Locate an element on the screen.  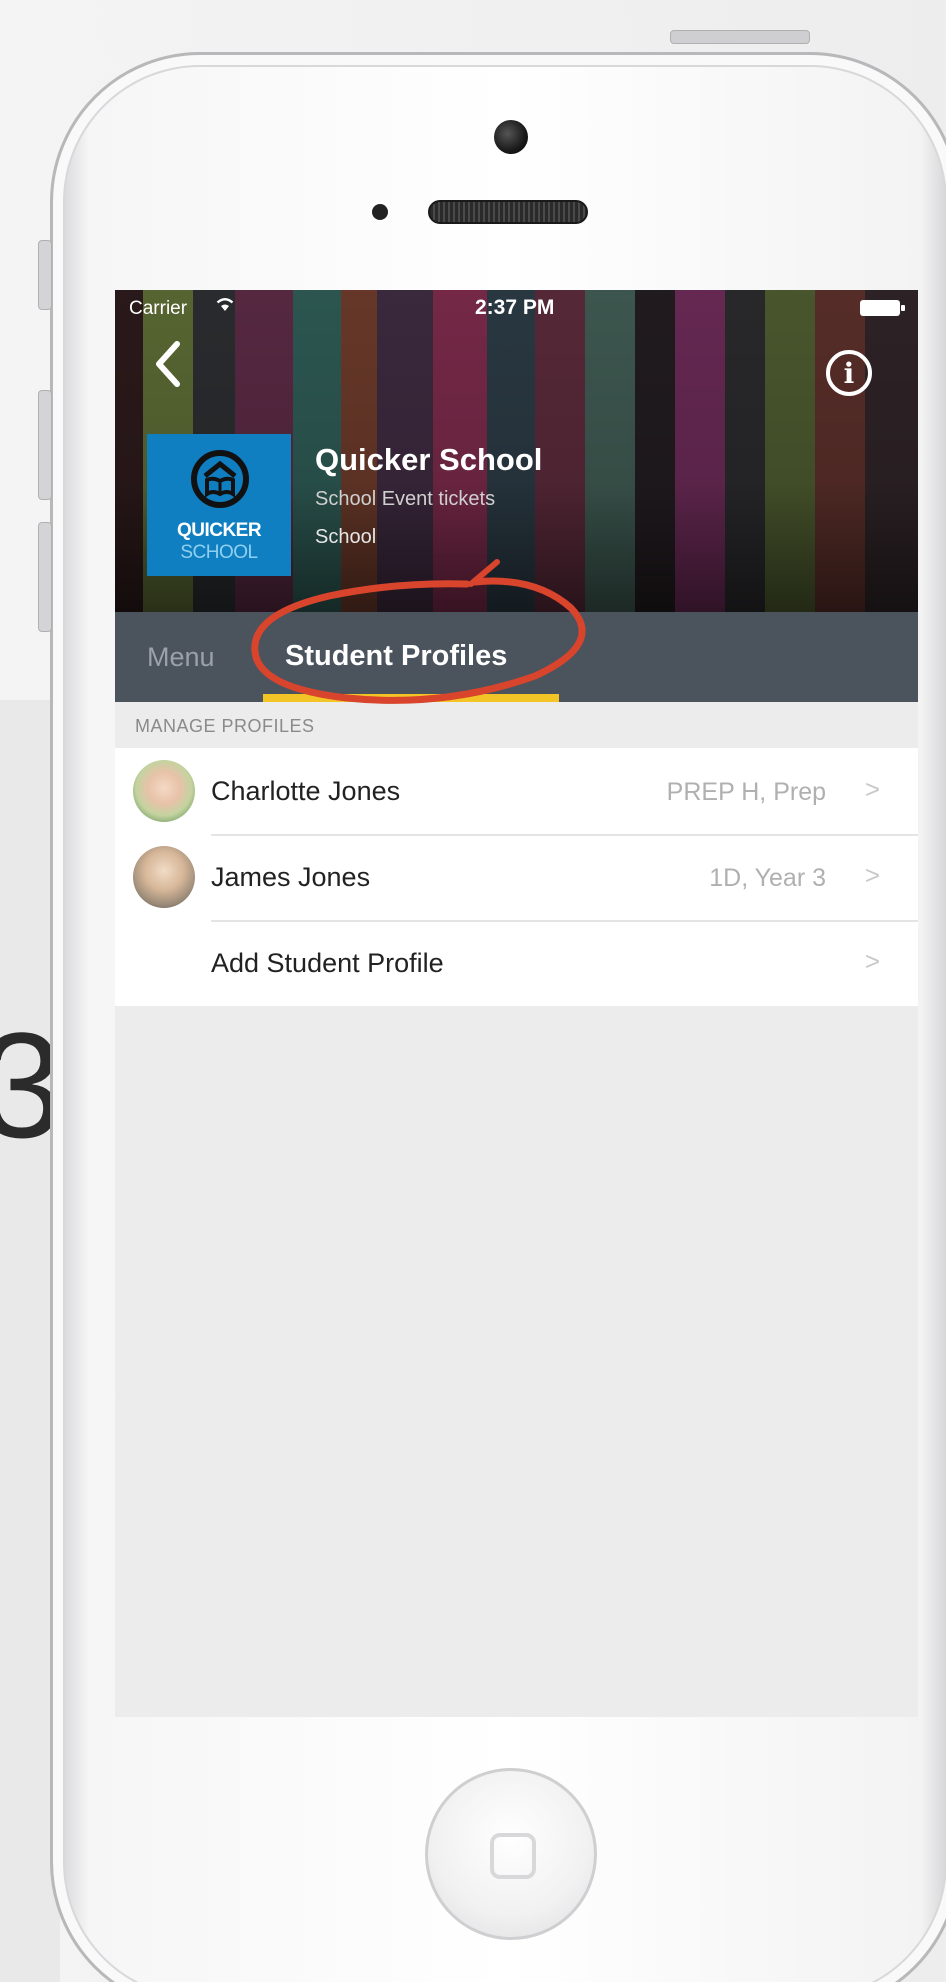
status-time: 2:37 PM is located at coordinates (515, 307).